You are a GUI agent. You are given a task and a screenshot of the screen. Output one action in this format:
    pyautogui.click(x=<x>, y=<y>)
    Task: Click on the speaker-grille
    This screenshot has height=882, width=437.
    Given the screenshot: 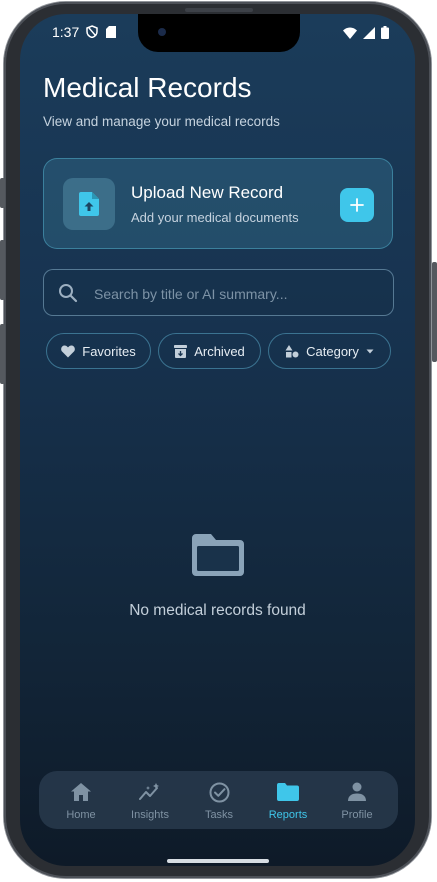 What is the action you would take?
    pyautogui.click(x=219, y=10)
    